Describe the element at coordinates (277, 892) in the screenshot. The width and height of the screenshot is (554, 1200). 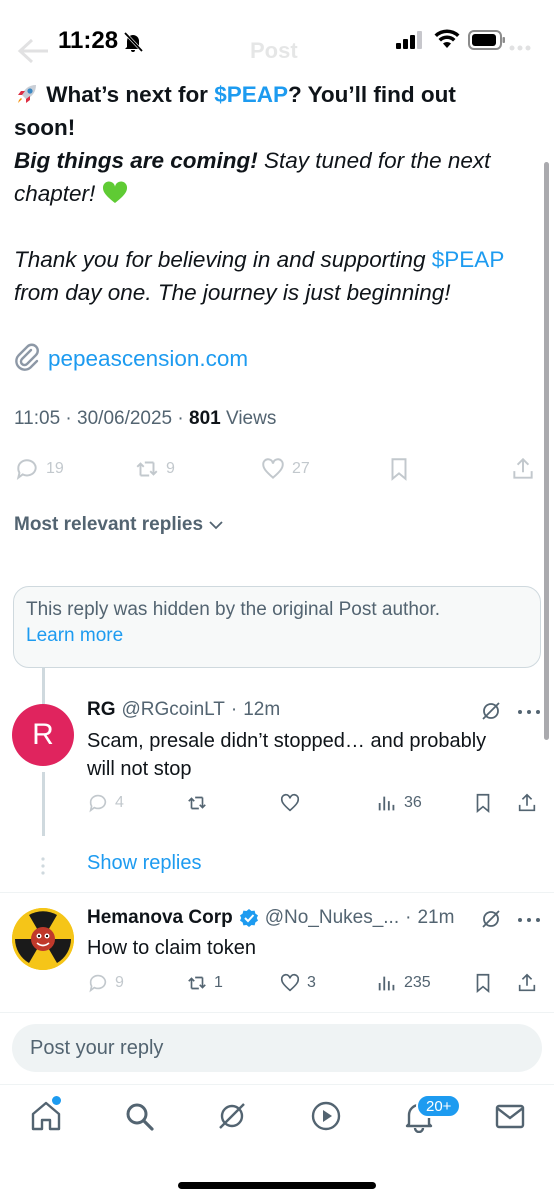
I see `divider` at that location.